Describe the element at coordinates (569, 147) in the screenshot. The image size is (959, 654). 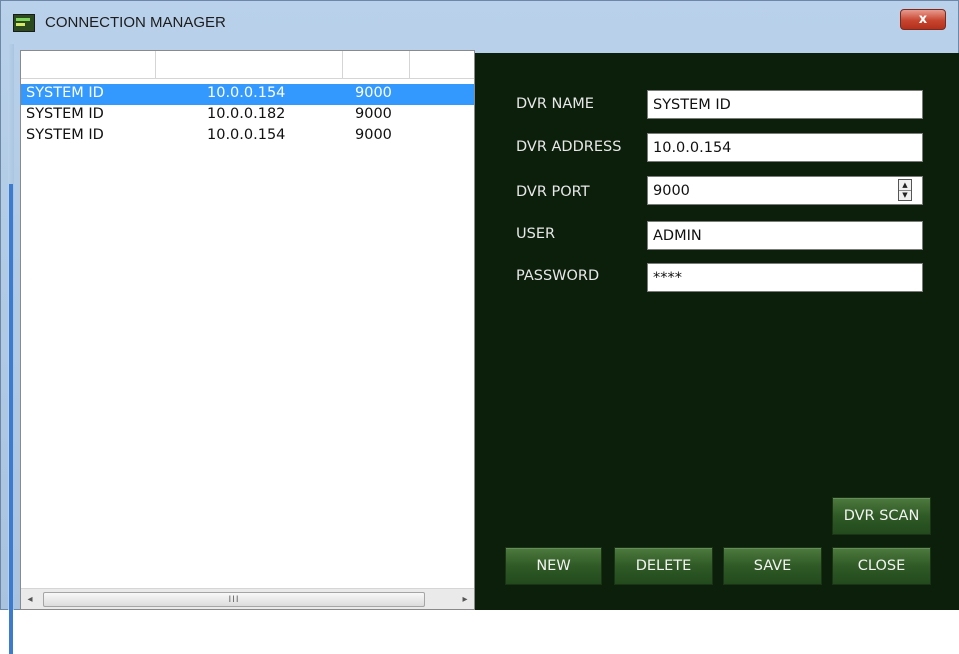
I see `dvr-address-label: DVR ADDRESS` at that location.